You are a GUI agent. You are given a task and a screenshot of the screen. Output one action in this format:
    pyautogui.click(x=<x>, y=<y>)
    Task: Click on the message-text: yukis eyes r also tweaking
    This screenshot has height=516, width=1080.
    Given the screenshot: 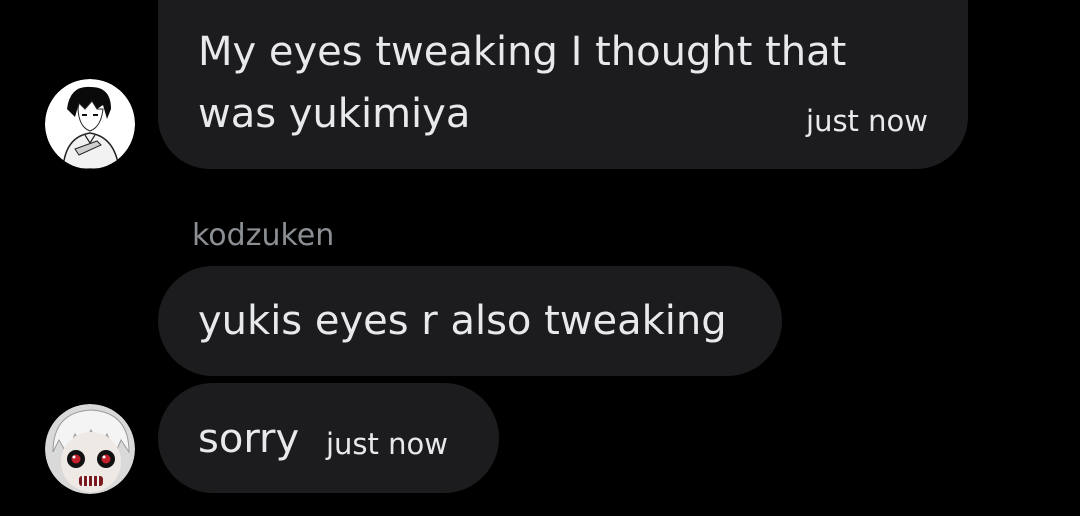 What is the action you would take?
    pyautogui.click(x=462, y=321)
    